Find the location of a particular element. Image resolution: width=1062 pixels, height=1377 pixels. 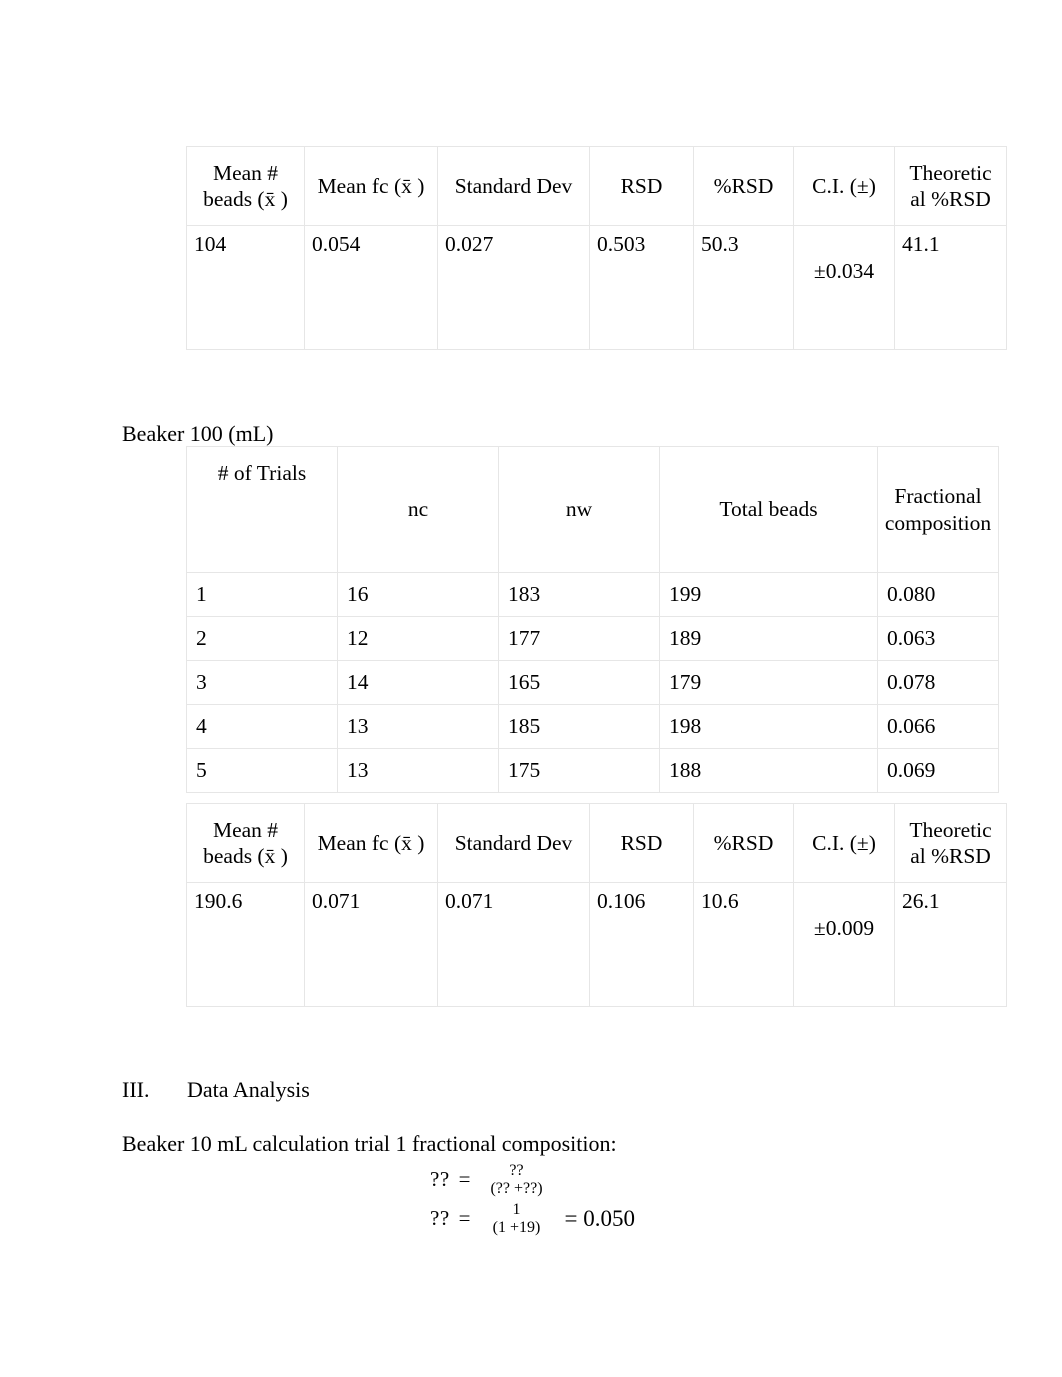

equation-1: ?? = ?? (?? +??) is located at coordinates (532, 1179).